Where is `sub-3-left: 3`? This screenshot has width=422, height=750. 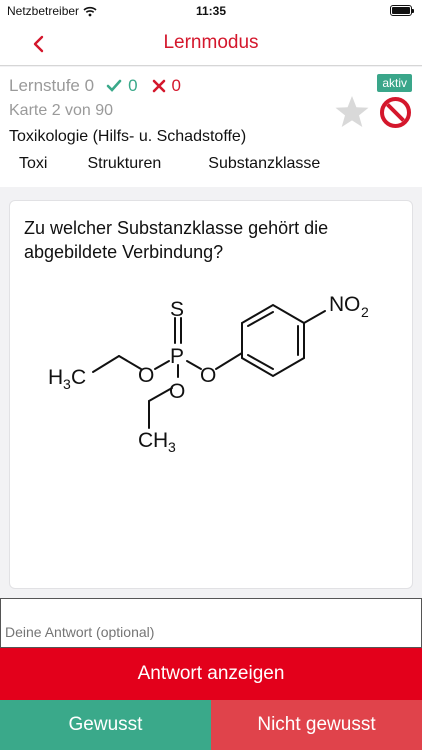
sub-3-left: 3 is located at coordinates (67, 384).